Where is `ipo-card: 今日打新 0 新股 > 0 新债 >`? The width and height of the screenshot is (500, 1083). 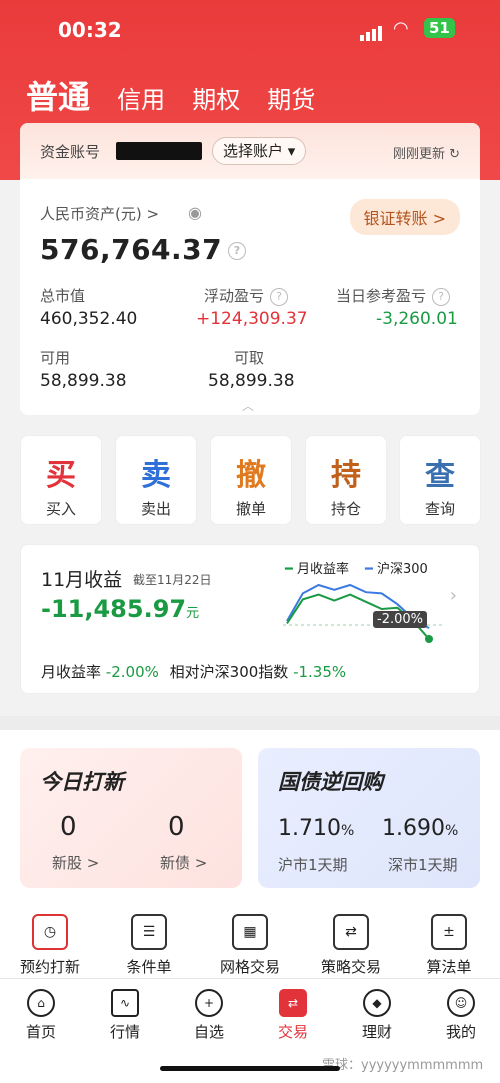
ipo-card: 今日打新 0 新股 > 0 新债 > is located at coordinates (131, 818).